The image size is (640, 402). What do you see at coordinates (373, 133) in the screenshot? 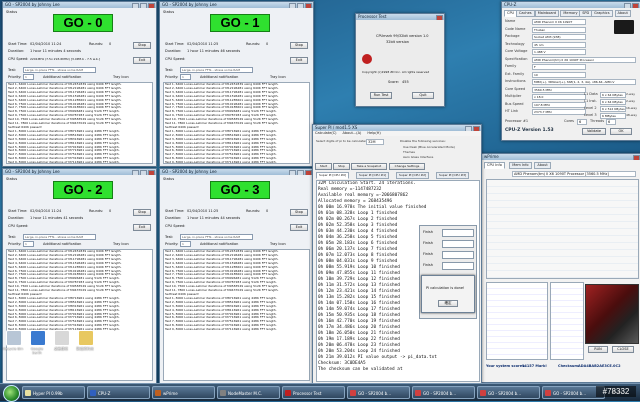
I see `menu-item: Help(H)` at bounding box center [373, 133].